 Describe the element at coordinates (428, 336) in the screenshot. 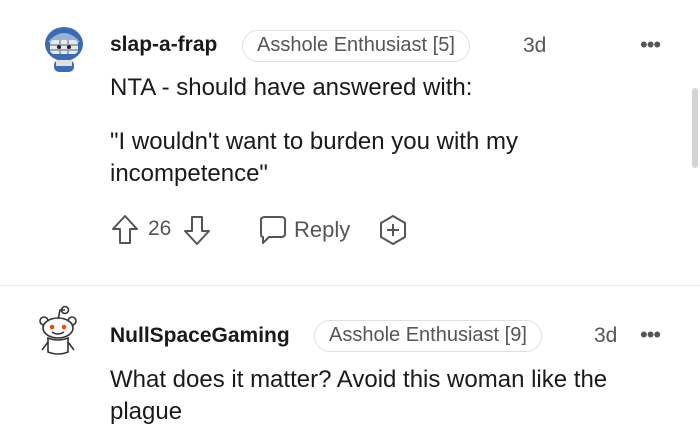

I see `user-flair: Asshole Enthusiast [9]` at that location.